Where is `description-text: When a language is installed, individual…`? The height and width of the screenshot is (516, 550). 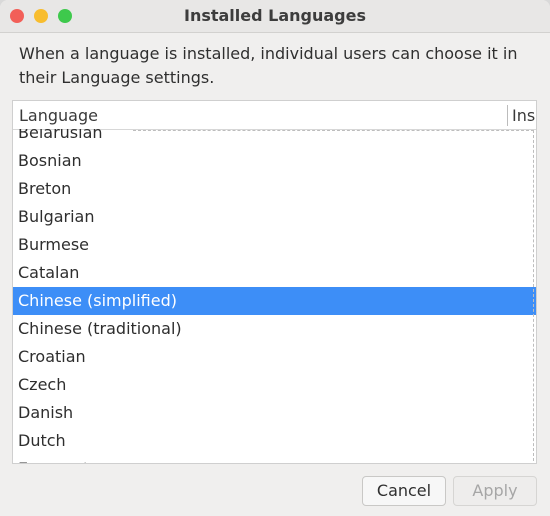
description-text: When a language is installed, individual… is located at coordinates (268, 65).